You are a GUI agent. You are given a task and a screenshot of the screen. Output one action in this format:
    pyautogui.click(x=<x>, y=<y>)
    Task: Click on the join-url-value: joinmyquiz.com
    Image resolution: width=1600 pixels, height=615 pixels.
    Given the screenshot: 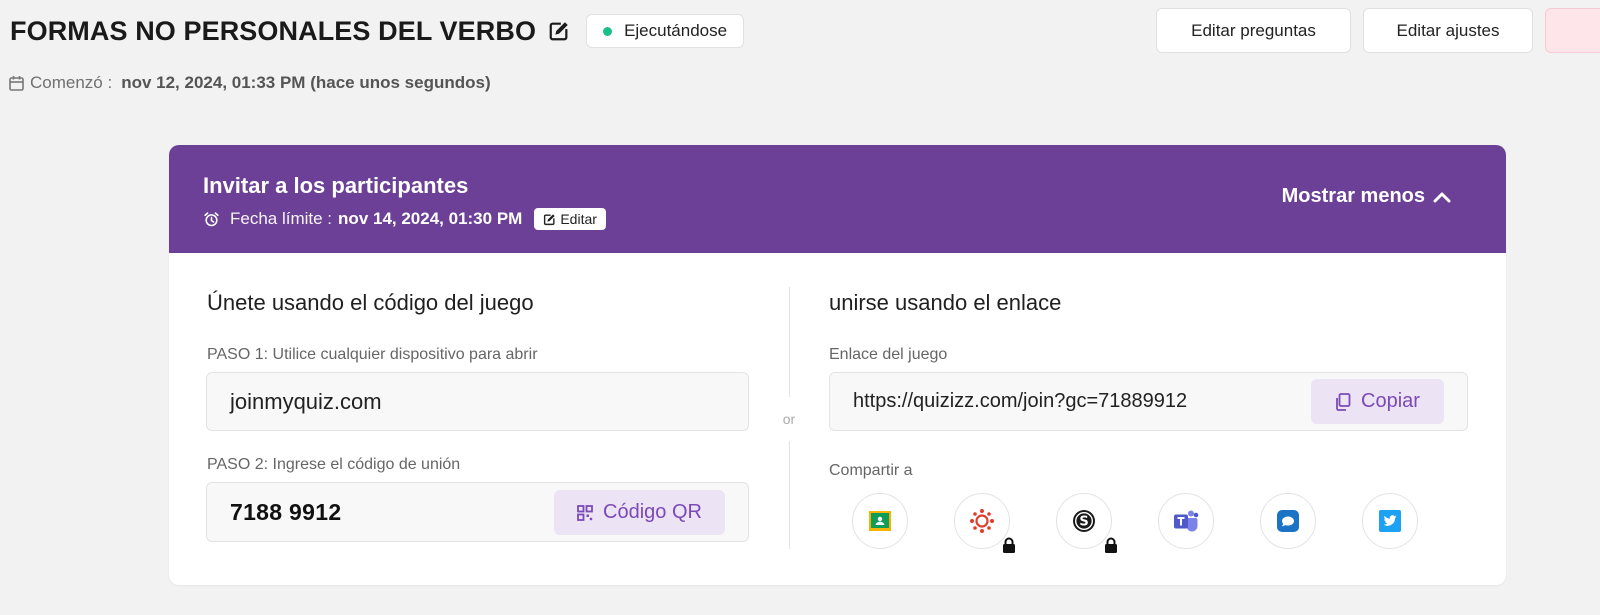 What is the action you would take?
    pyautogui.click(x=306, y=401)
    